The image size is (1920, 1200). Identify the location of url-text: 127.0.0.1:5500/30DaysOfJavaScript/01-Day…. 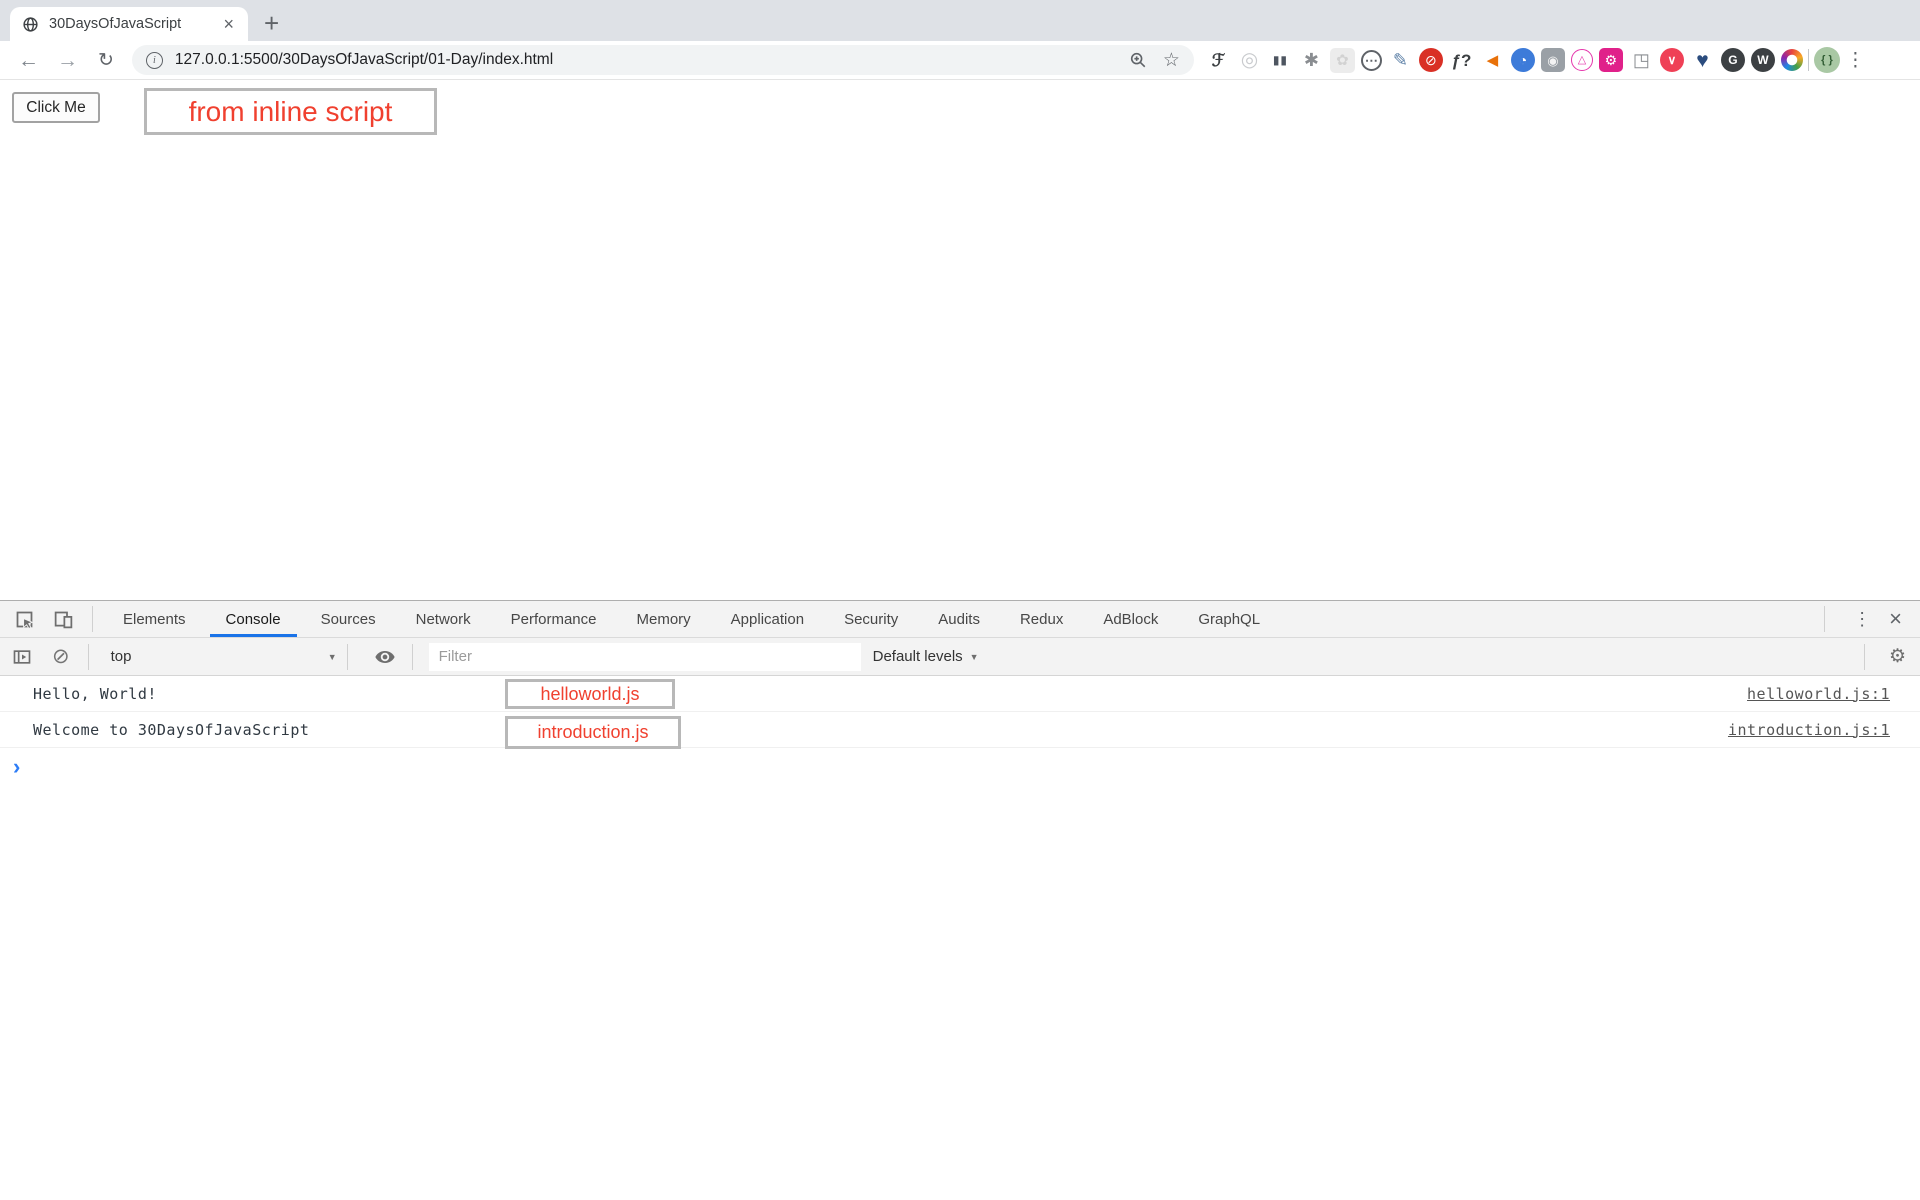
(364, 60).